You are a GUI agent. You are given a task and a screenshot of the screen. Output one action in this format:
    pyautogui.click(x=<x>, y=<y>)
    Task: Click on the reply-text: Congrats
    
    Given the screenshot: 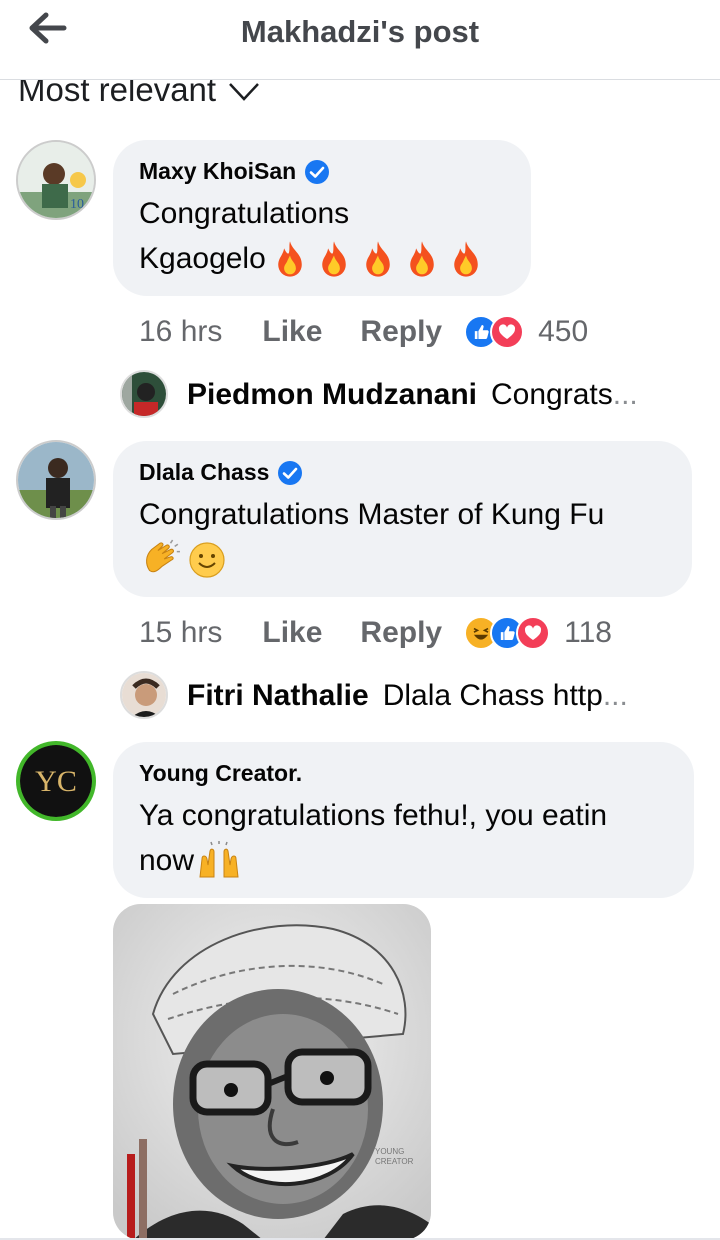 What is the action you would take?
    pyautogui.click(x=552, y=394)
    